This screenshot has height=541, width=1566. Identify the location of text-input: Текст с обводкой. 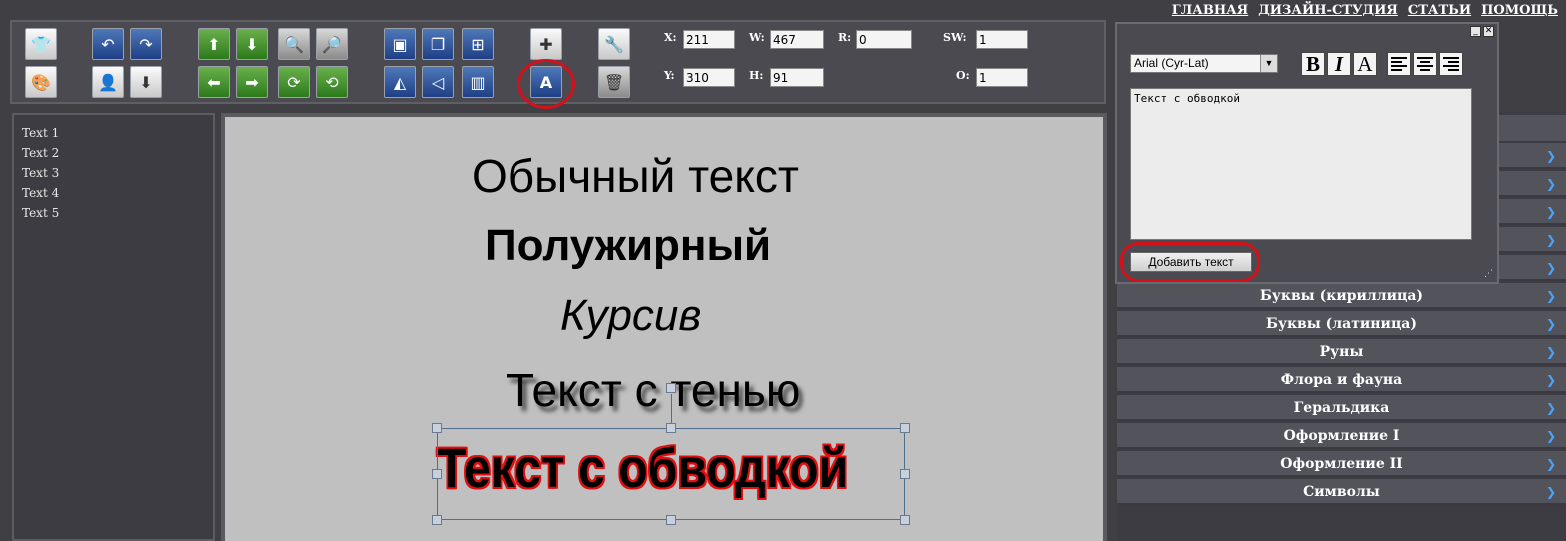
(1301, 164).